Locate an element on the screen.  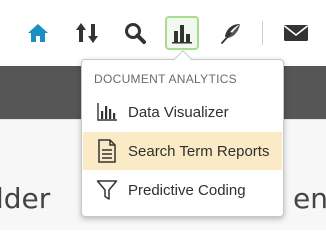
mail-icon is located at coordinates (296, 33).